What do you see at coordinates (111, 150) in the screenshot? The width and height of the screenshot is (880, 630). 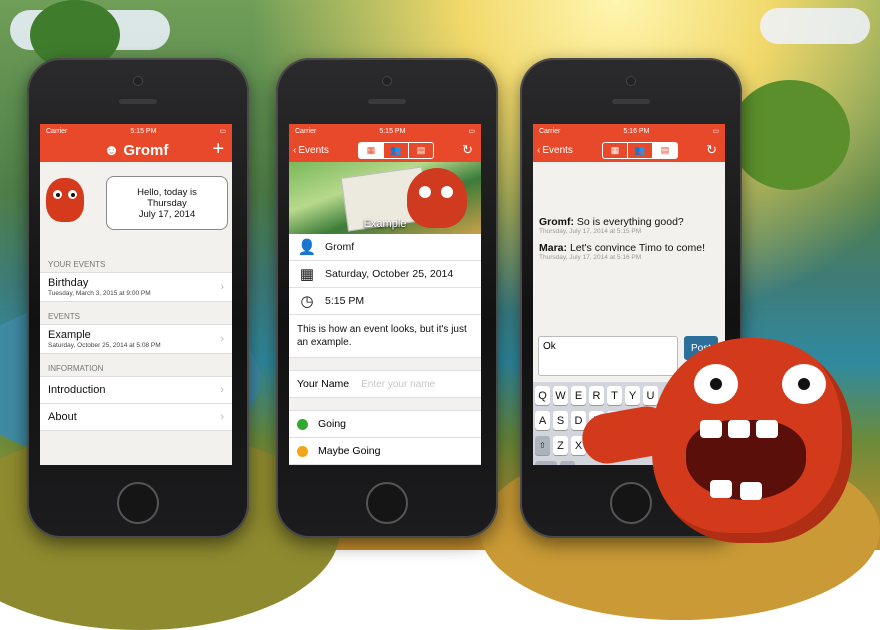 I see `monster-logo-icon: ☻` at bounding box center [111, 150].